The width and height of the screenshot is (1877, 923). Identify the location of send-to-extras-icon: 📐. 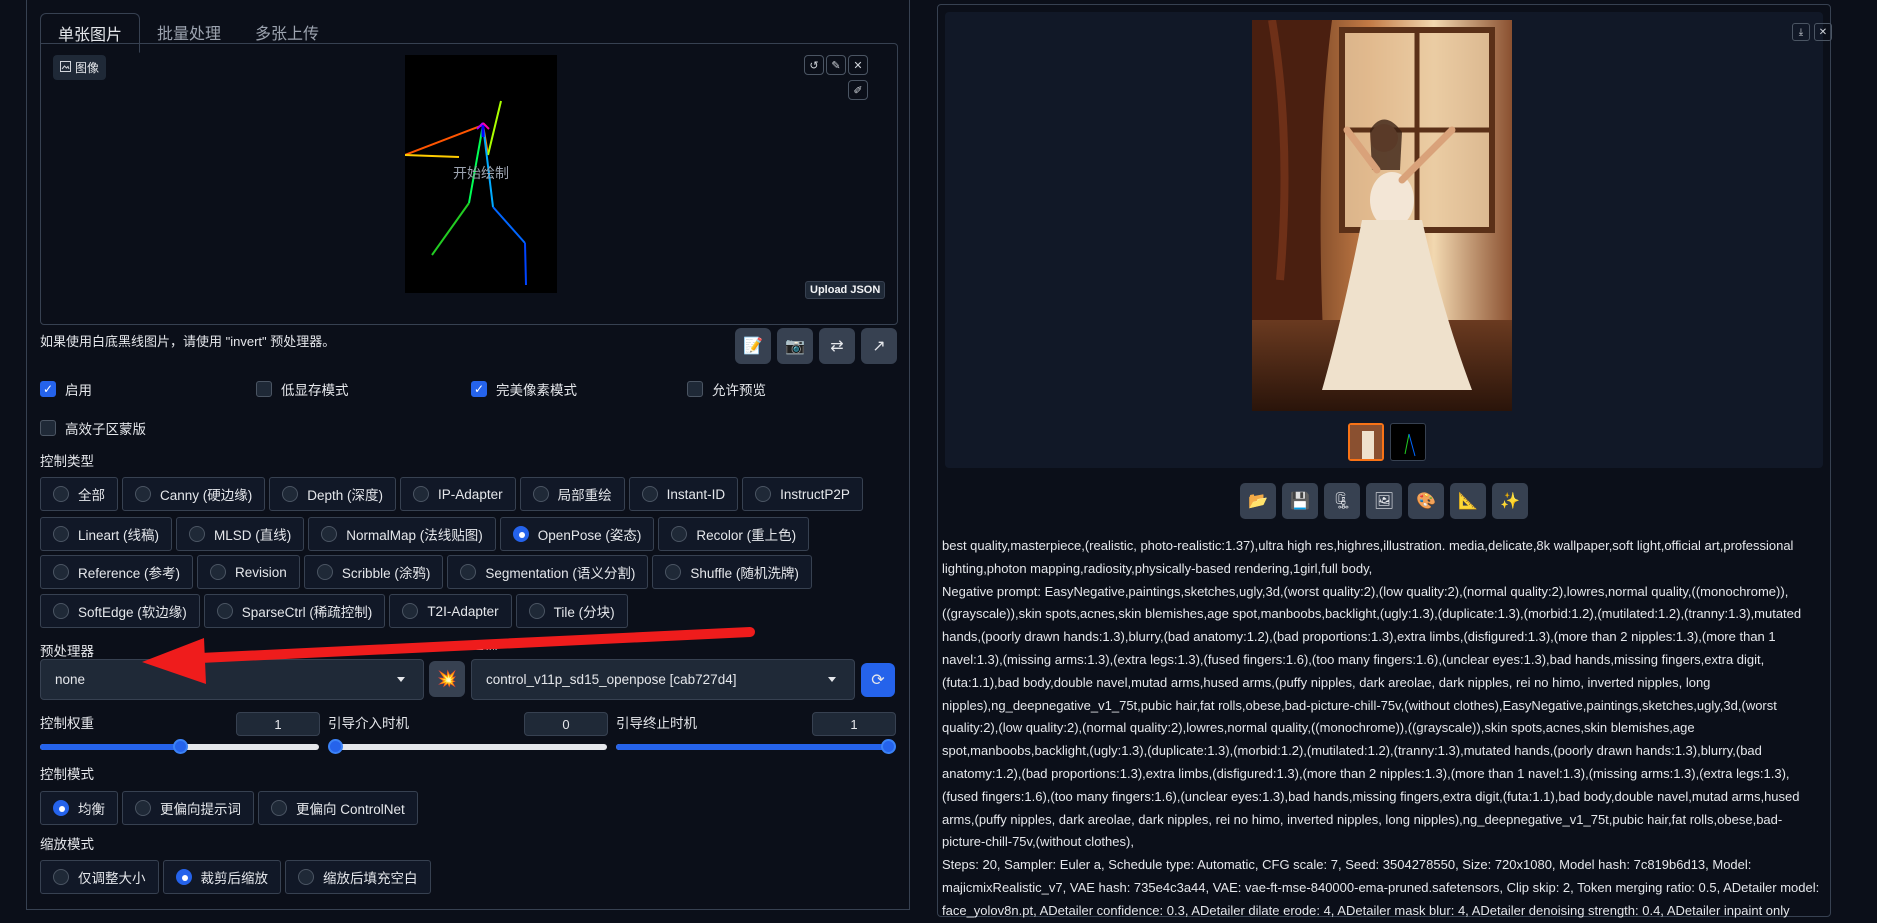
(1468, 501).